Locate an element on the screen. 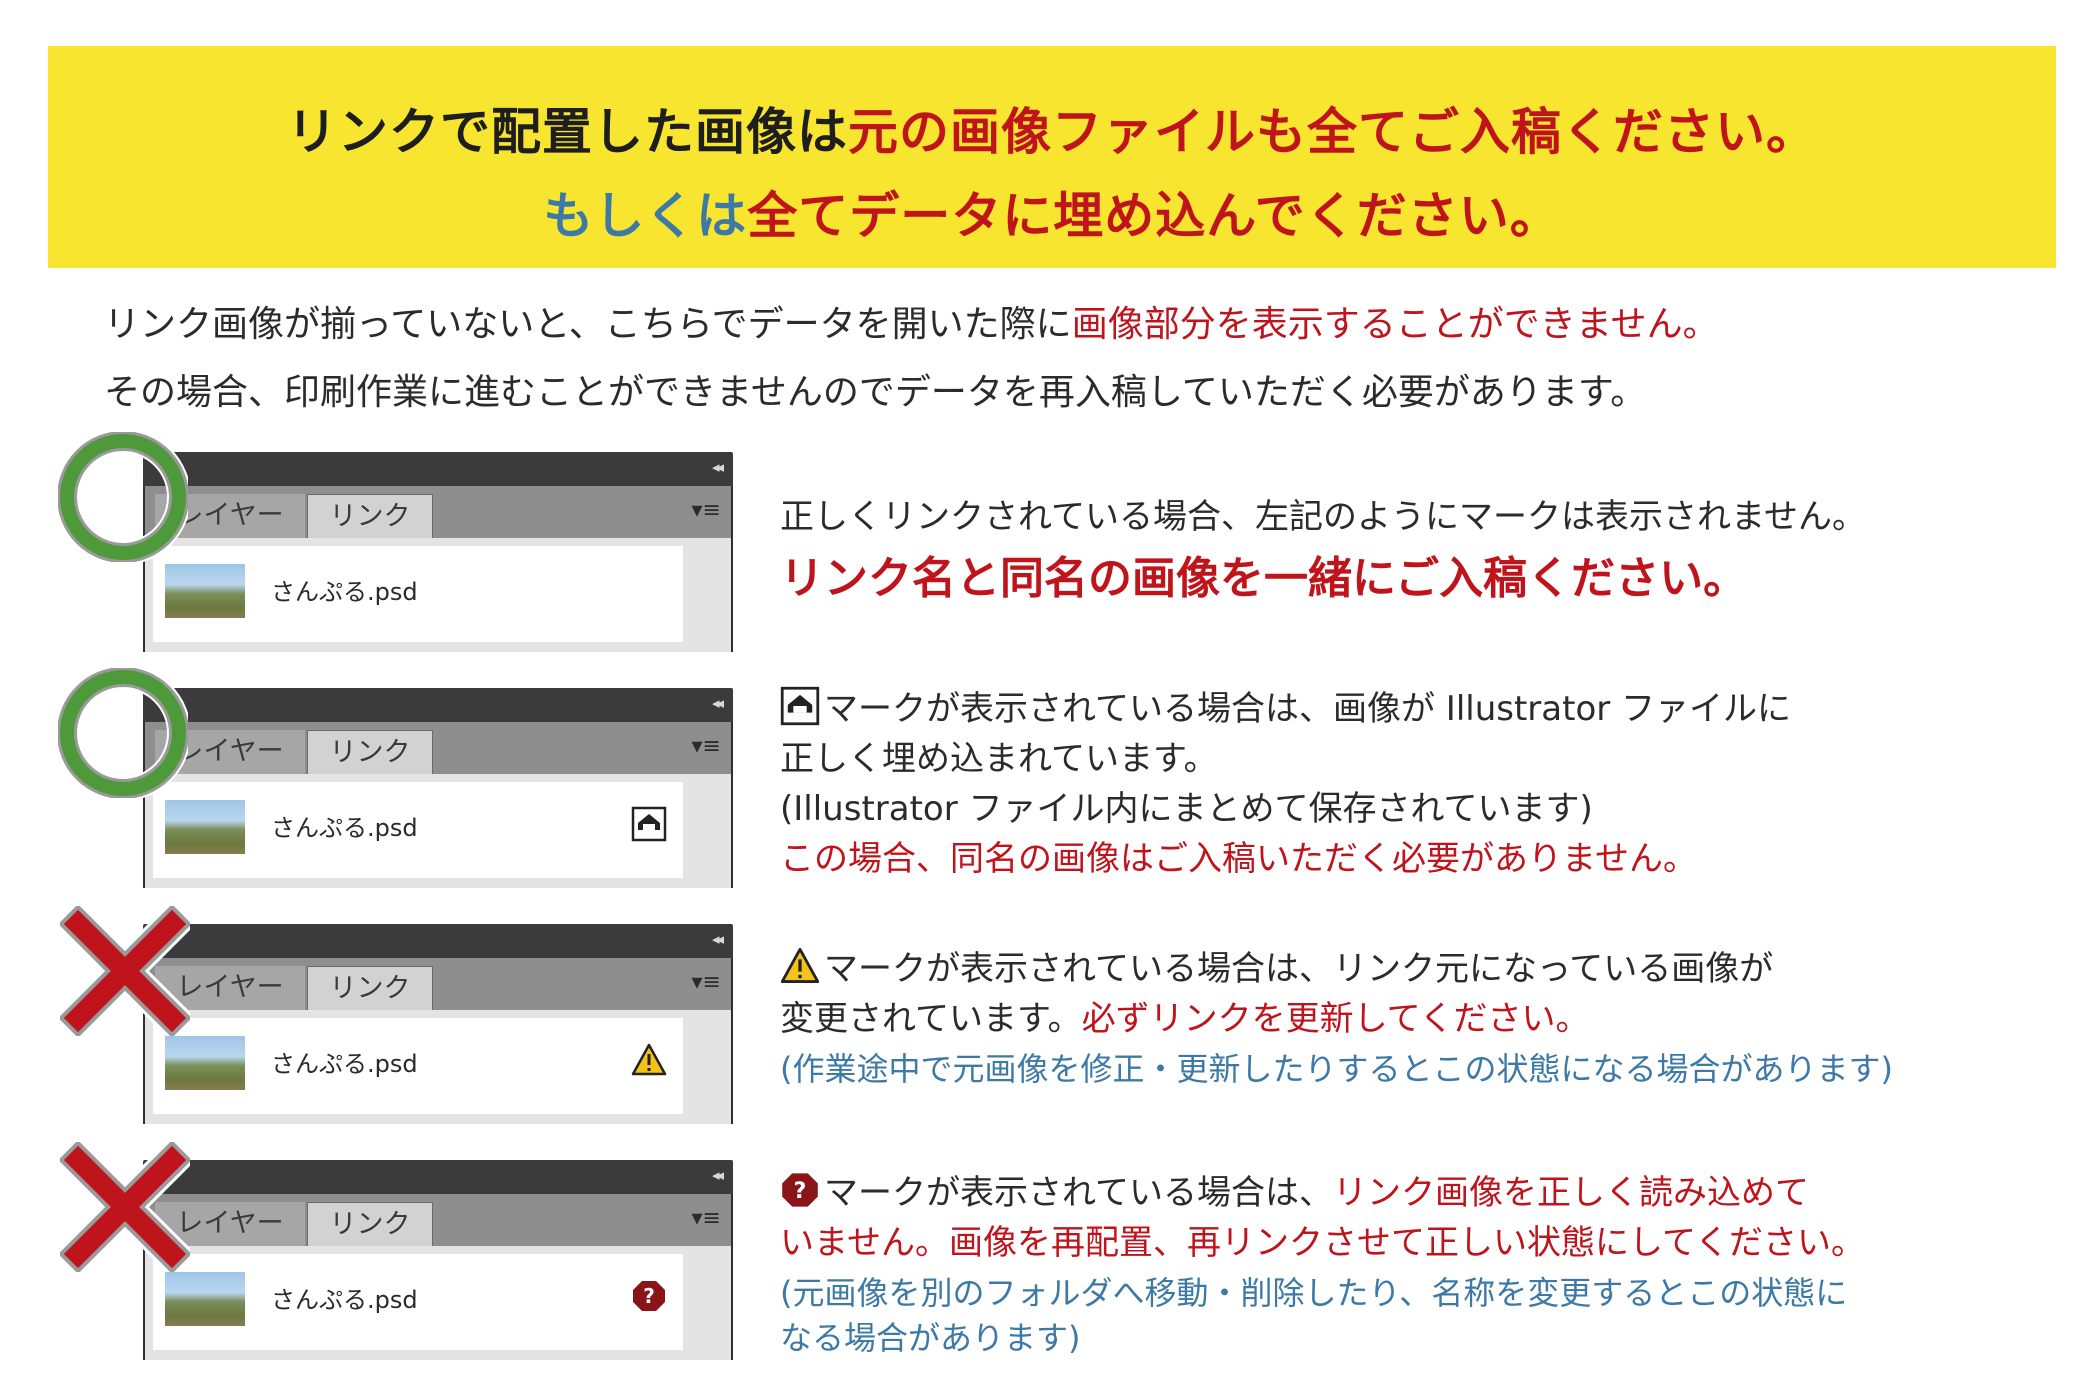  case-3-line-1: マークが表示されている場合は、リンク元になっている画像が is located at coordinates (1336, 969).